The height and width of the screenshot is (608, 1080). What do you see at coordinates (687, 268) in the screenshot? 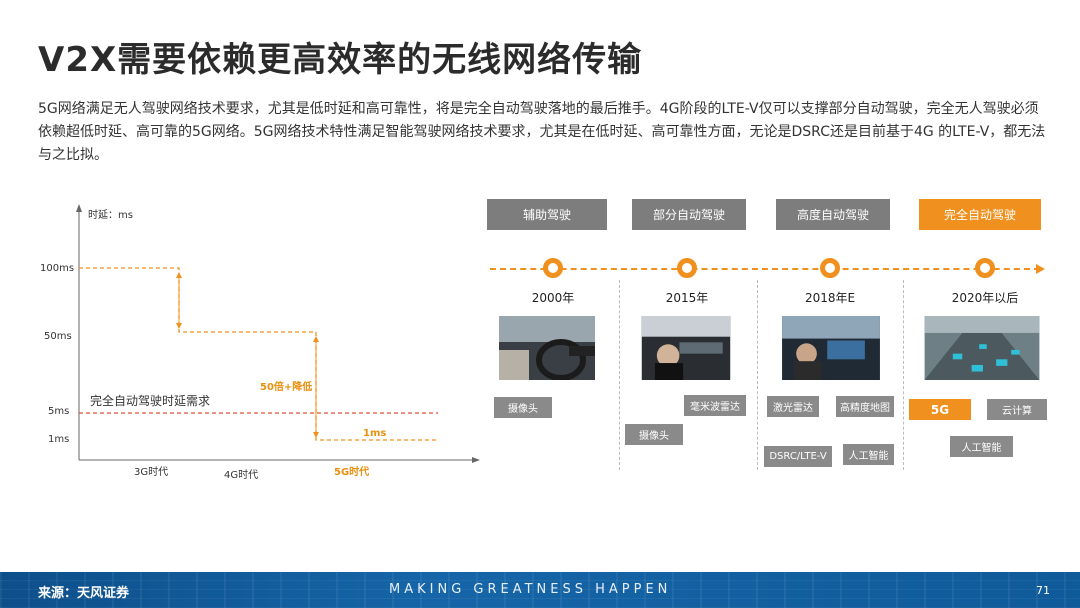
I see `timeline-node-2015` at bounding box center [687, 268].